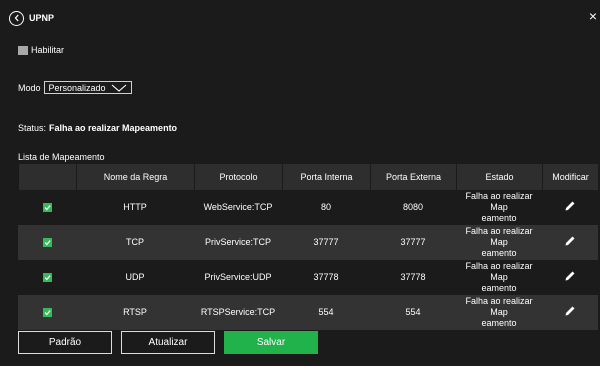  What do you see at coordinates (413, 242) in the screenshot?
I see `external-port: 37777` at bounding box center [413, 242].